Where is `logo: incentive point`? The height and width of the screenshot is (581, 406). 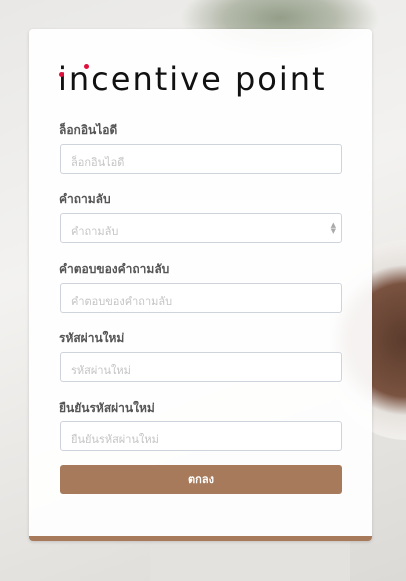
logo: incentive point is located at coordinates (192, 79).